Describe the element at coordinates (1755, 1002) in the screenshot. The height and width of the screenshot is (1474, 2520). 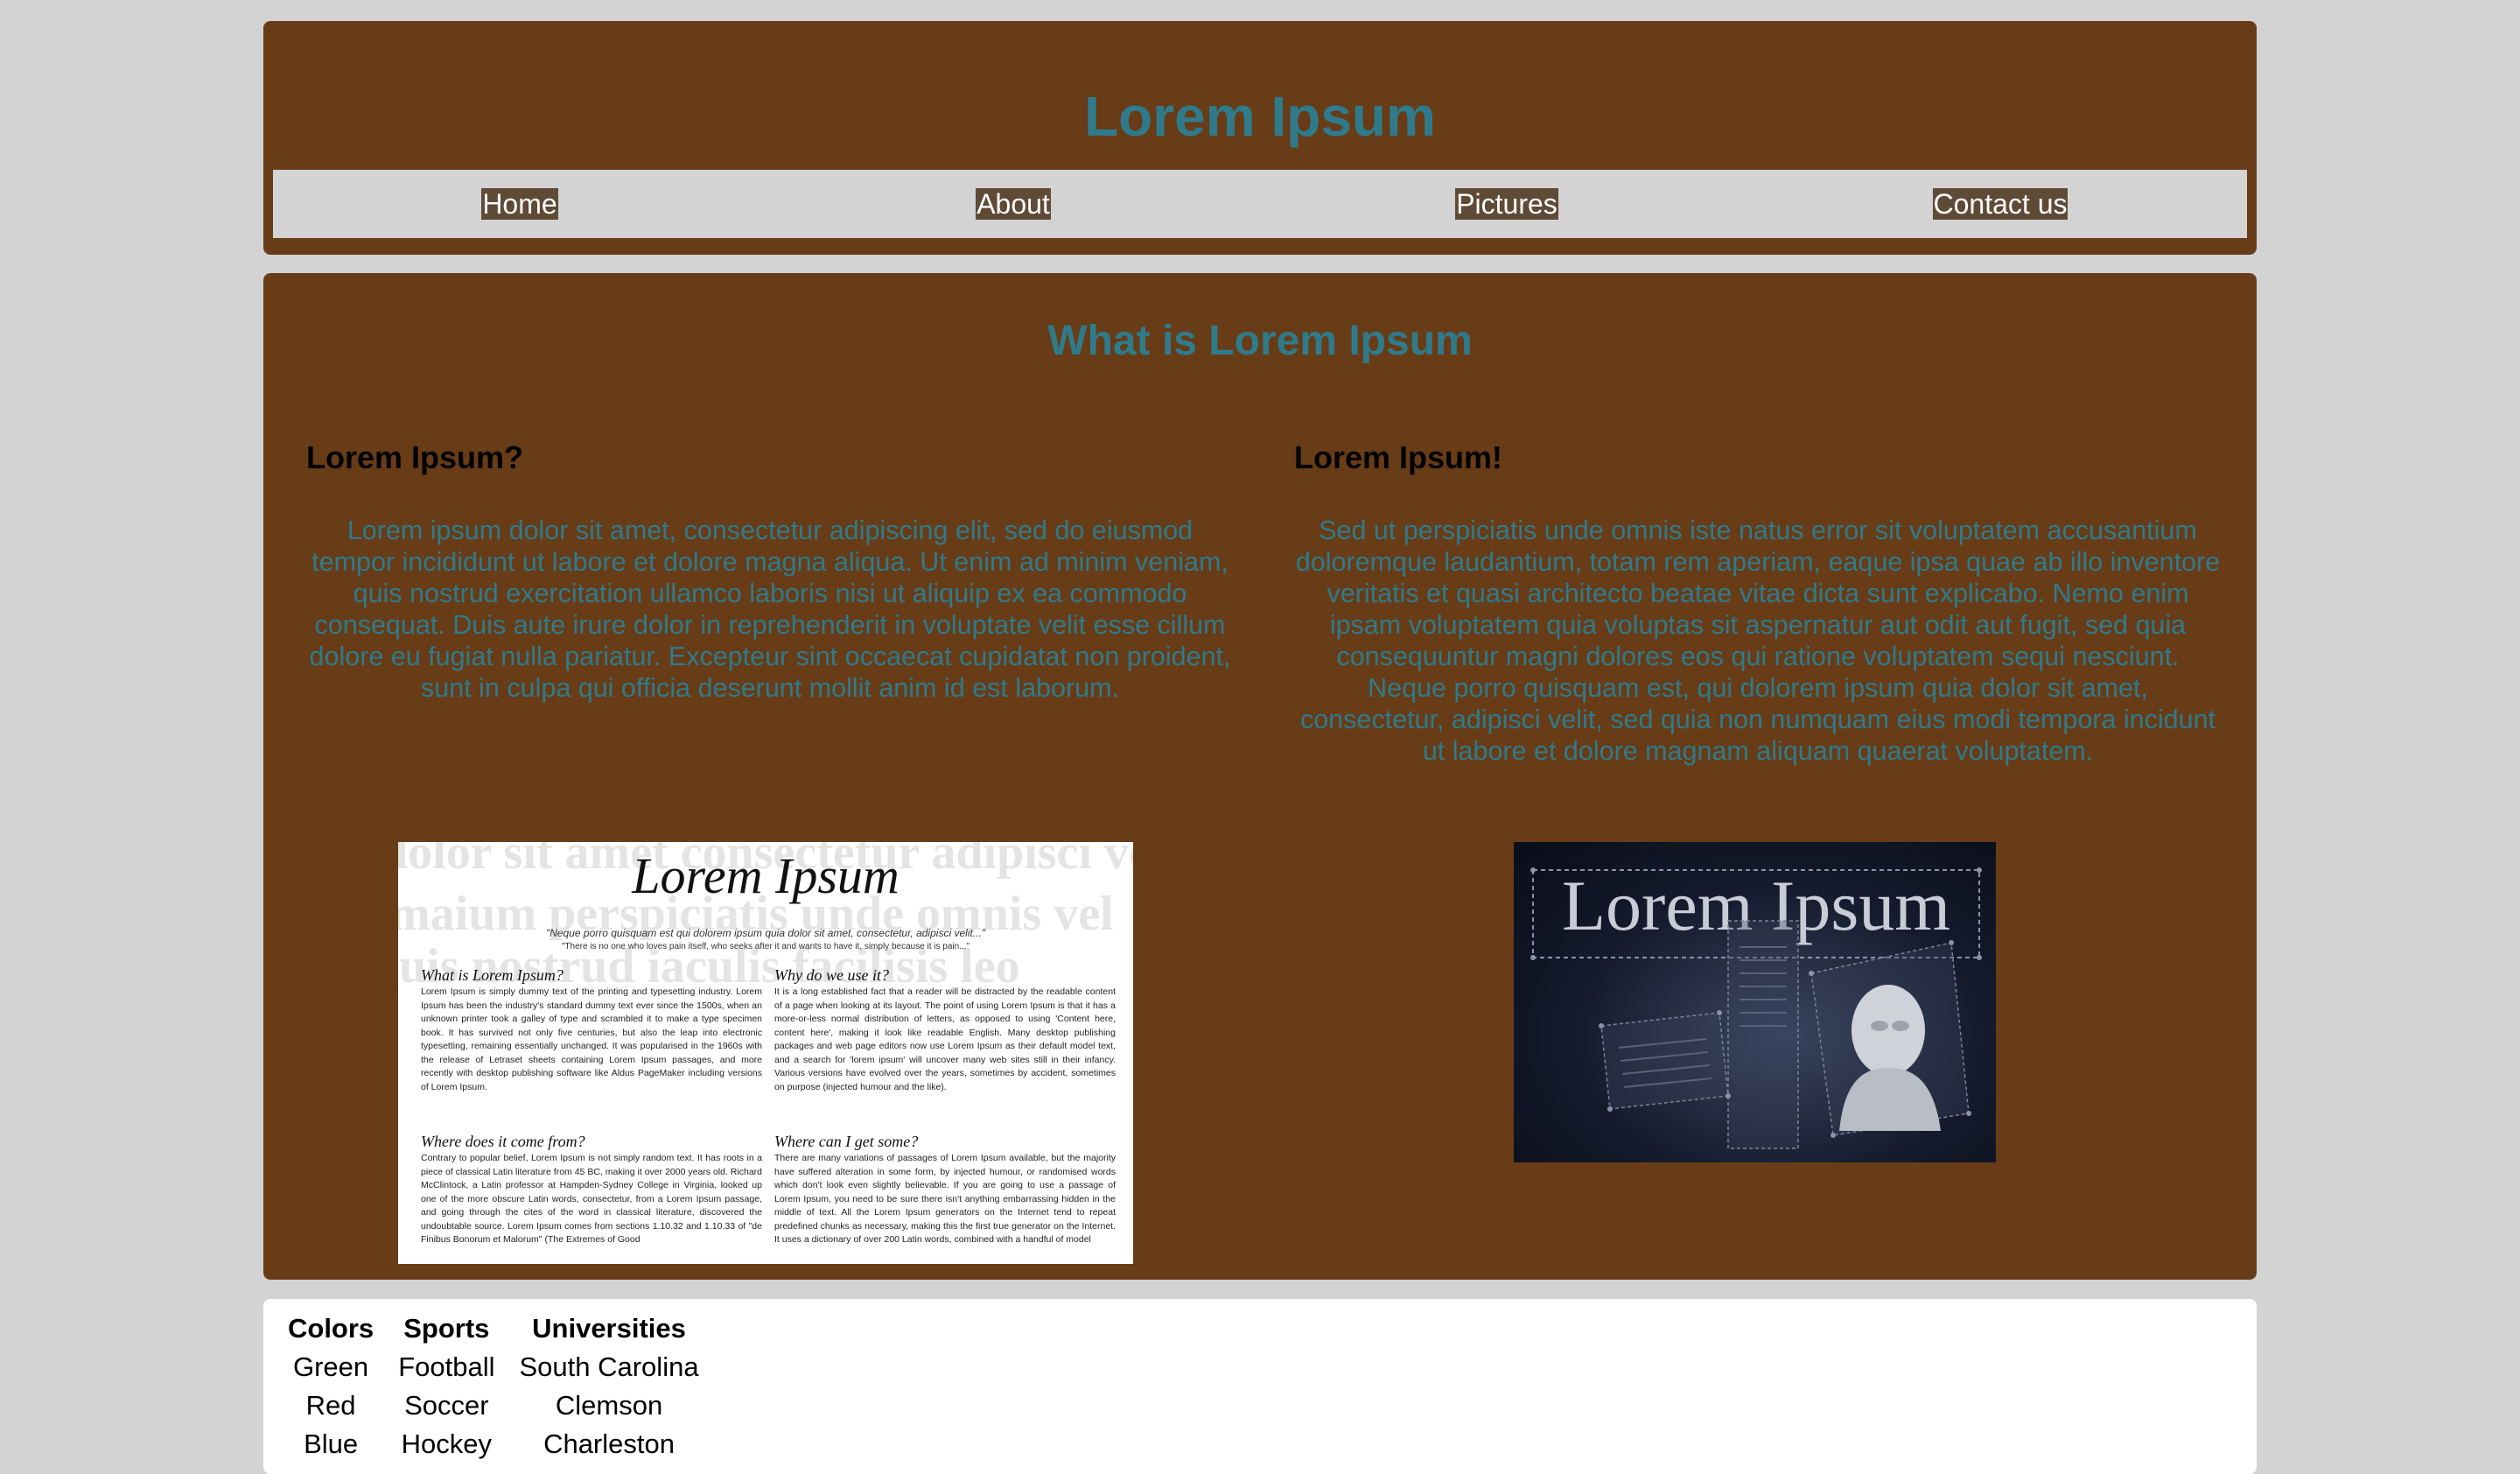
I see `lorem-ipsum-bust-image: Lorem Ipsum` at that location.